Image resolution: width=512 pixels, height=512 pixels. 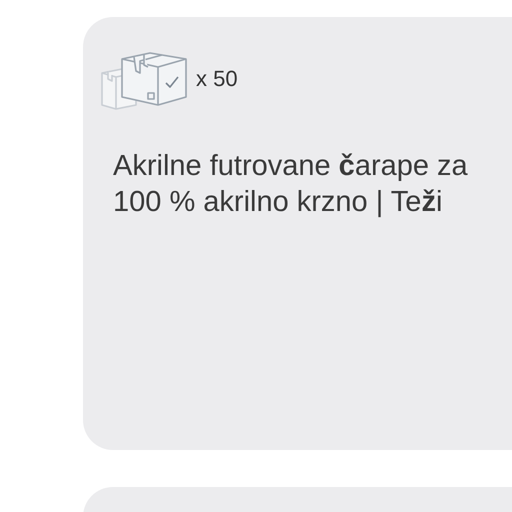 What do you see at coordinates (217, 78) in the screenshot?
I see `quantity-label: x 50` at bounding box center [217, 78].